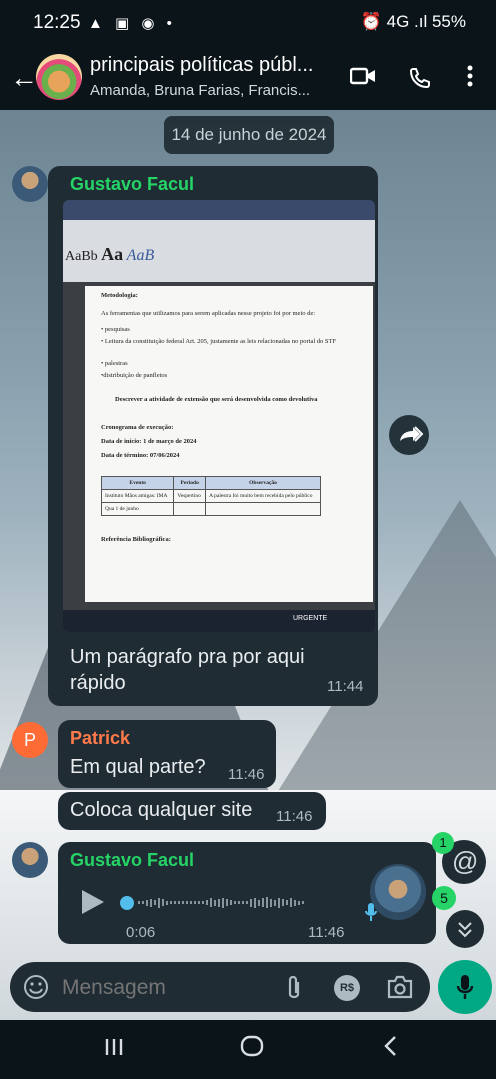 The image size is (496, 1079). Describe the element at coordinates (465, 861) in the screenshot. I see `at-icon: @` at that location.